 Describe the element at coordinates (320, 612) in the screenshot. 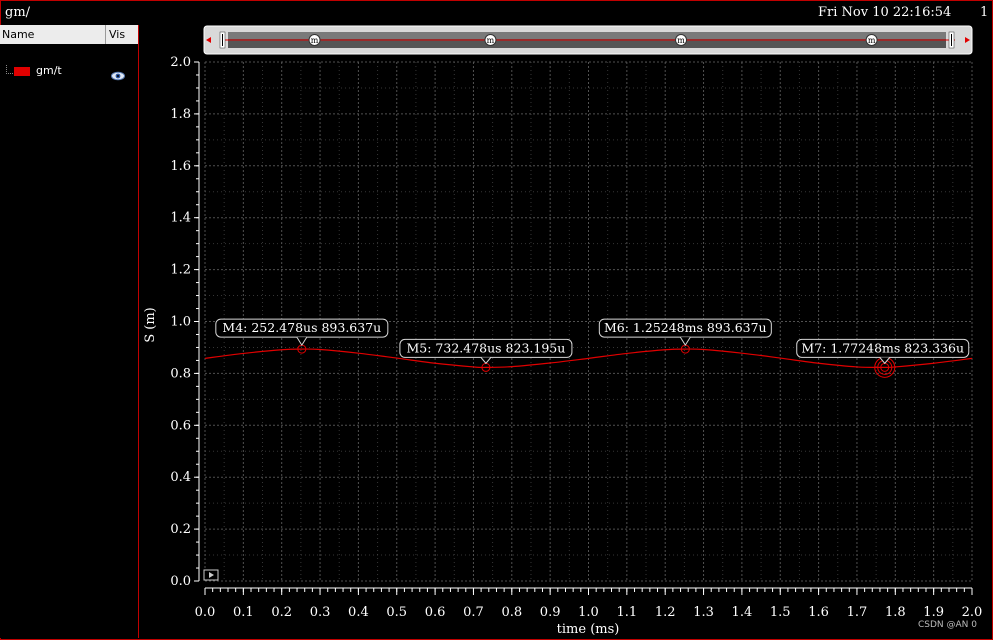

I see `x-tick-label: 0.3` at that location.